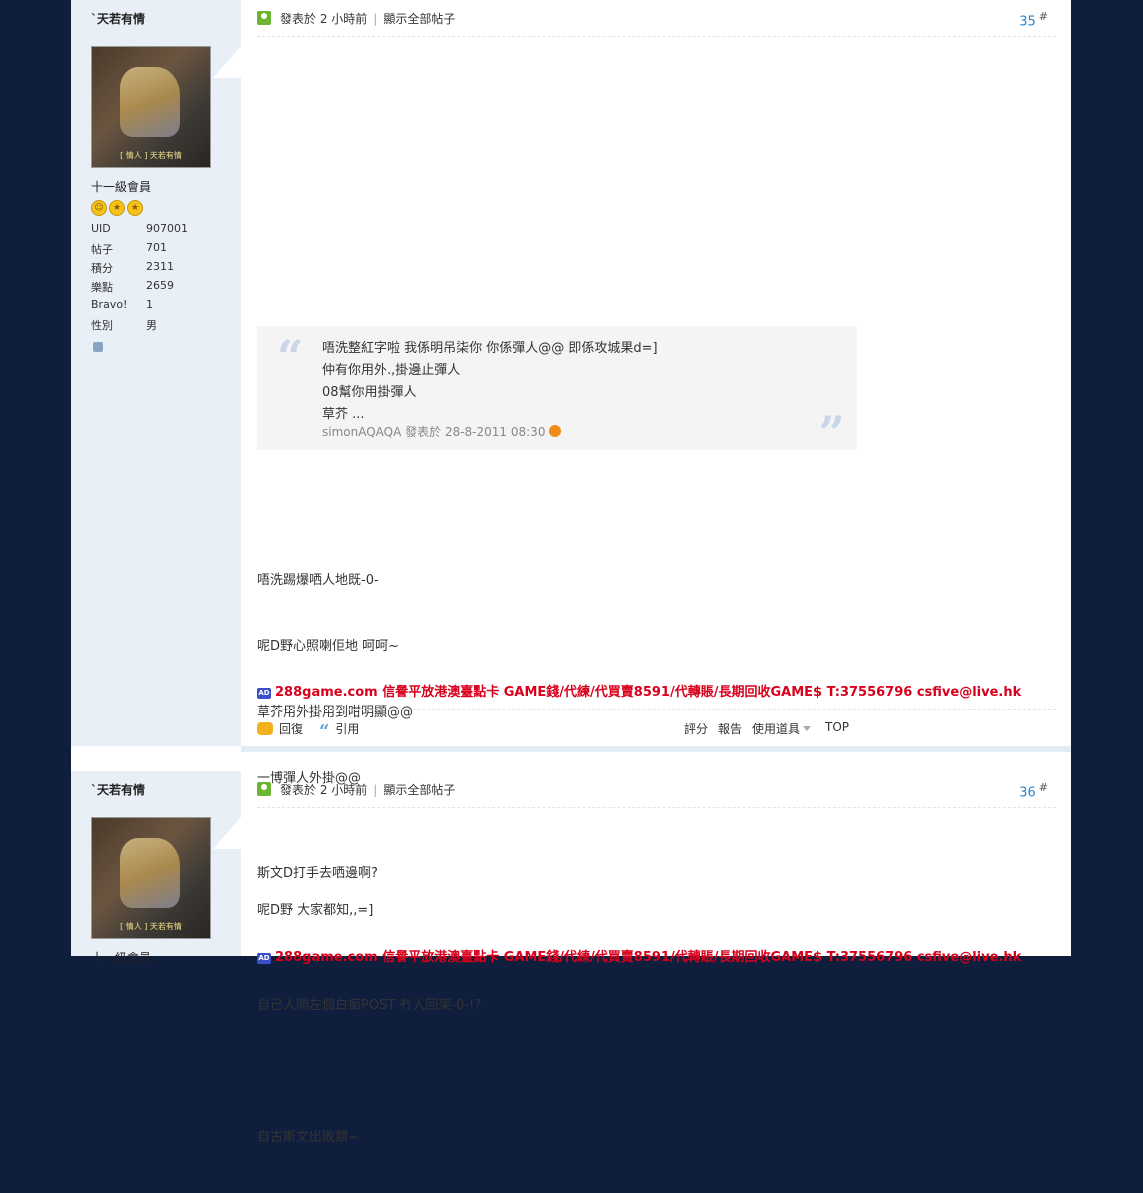 This screenshot has width=1143, height=1193. What do you see at coordinates (324, 731) in the screenshot?
I see `quote-icon: “` at bounding box center [324, 731].